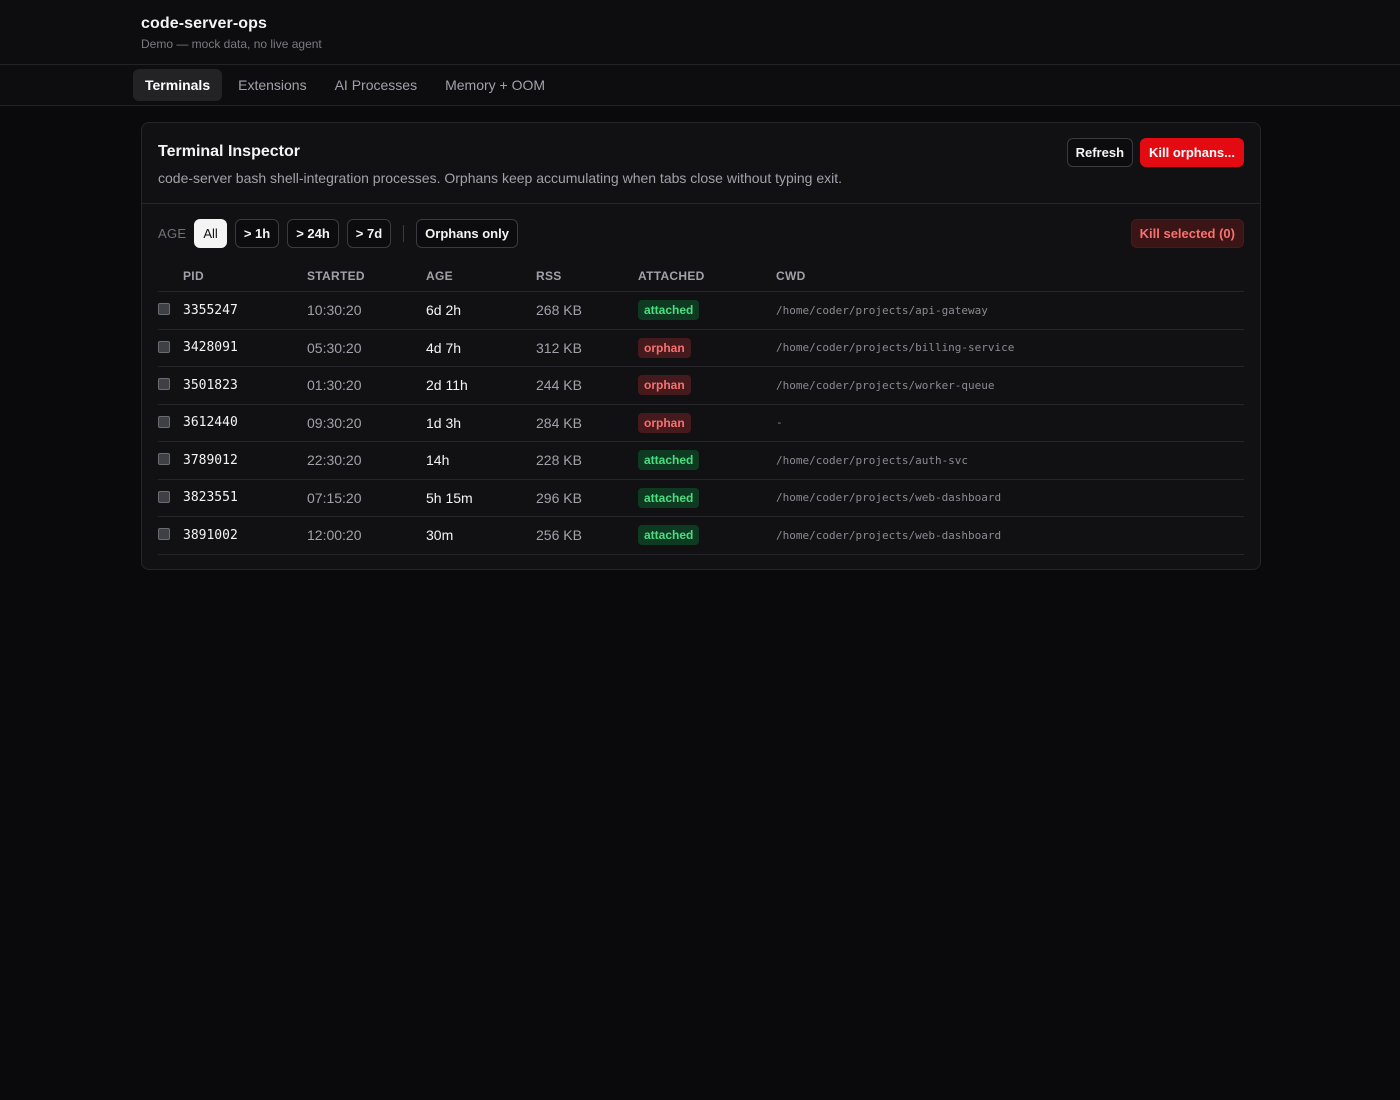  Describe the element at coordinates (210, 535) in the screenshot. I see `row-pid: 3891002` at that location.